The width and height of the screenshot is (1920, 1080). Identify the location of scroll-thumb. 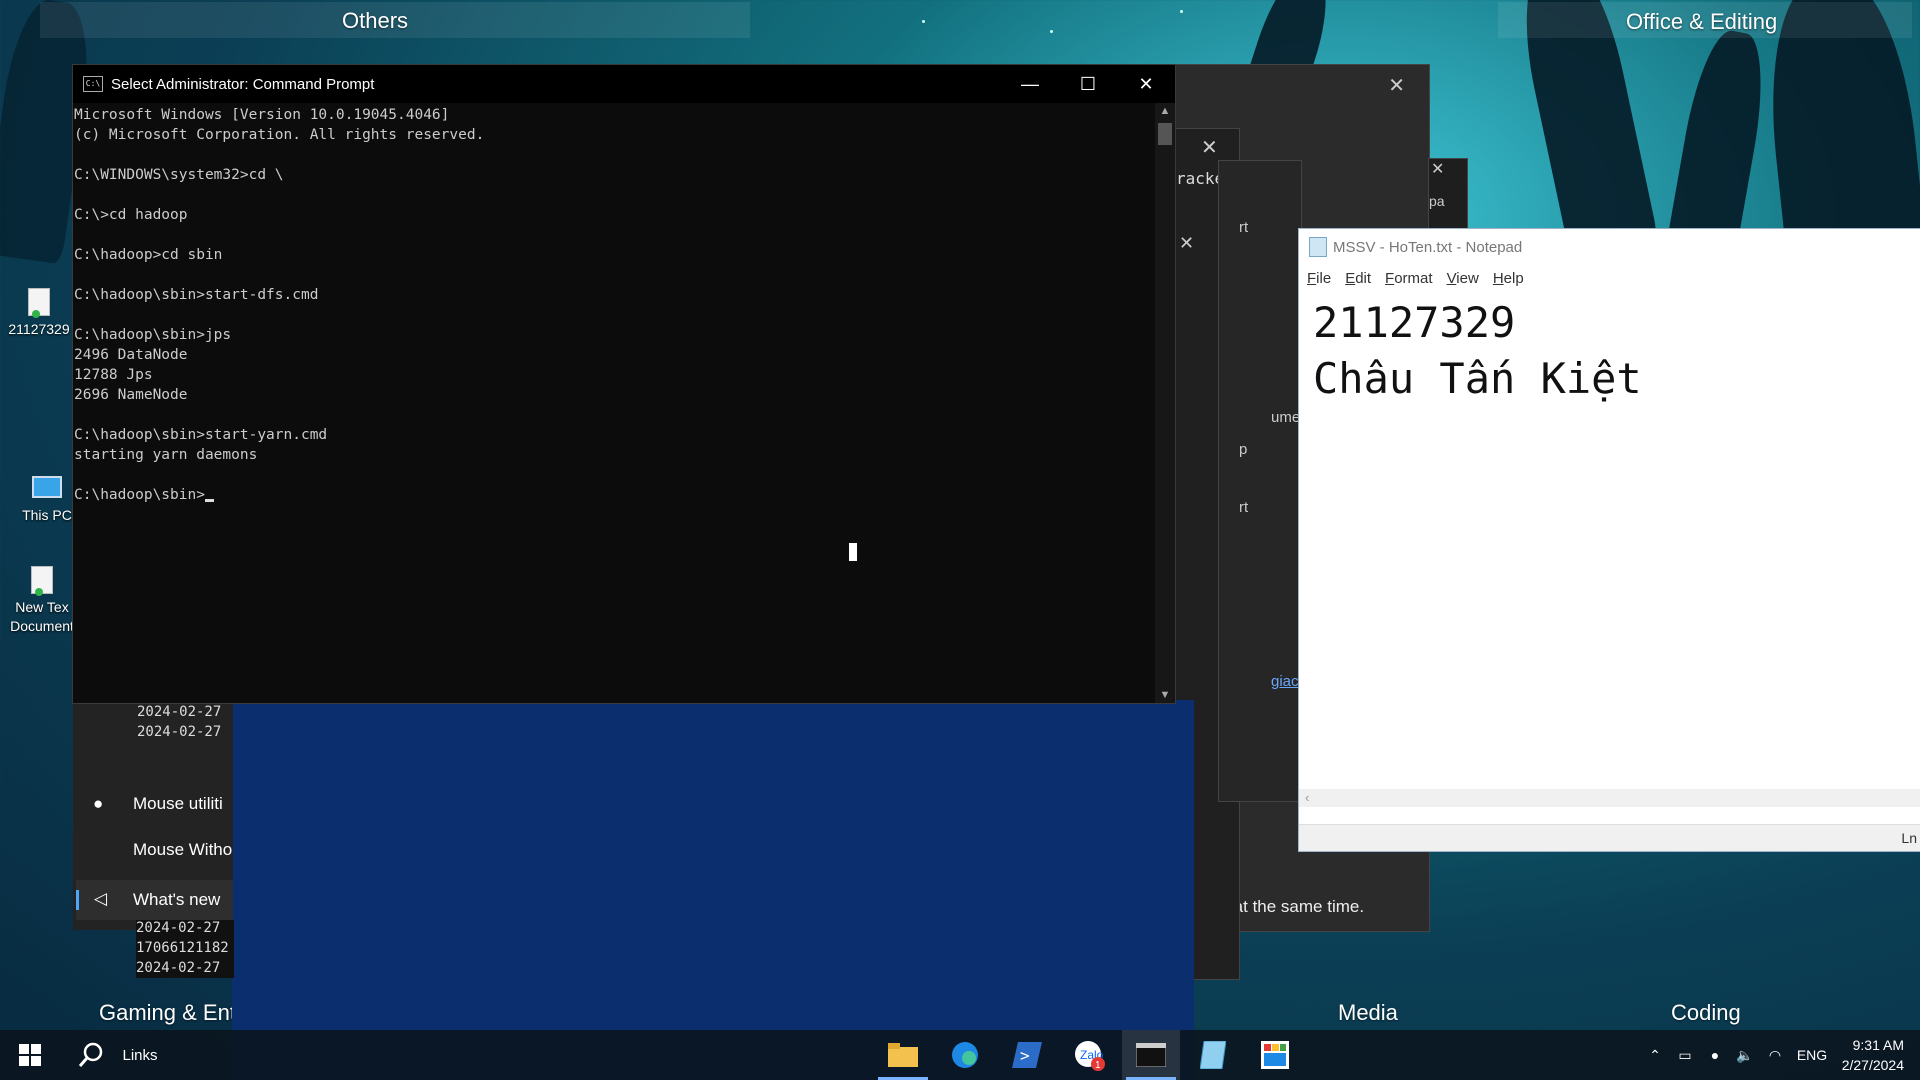
(1165, 134).